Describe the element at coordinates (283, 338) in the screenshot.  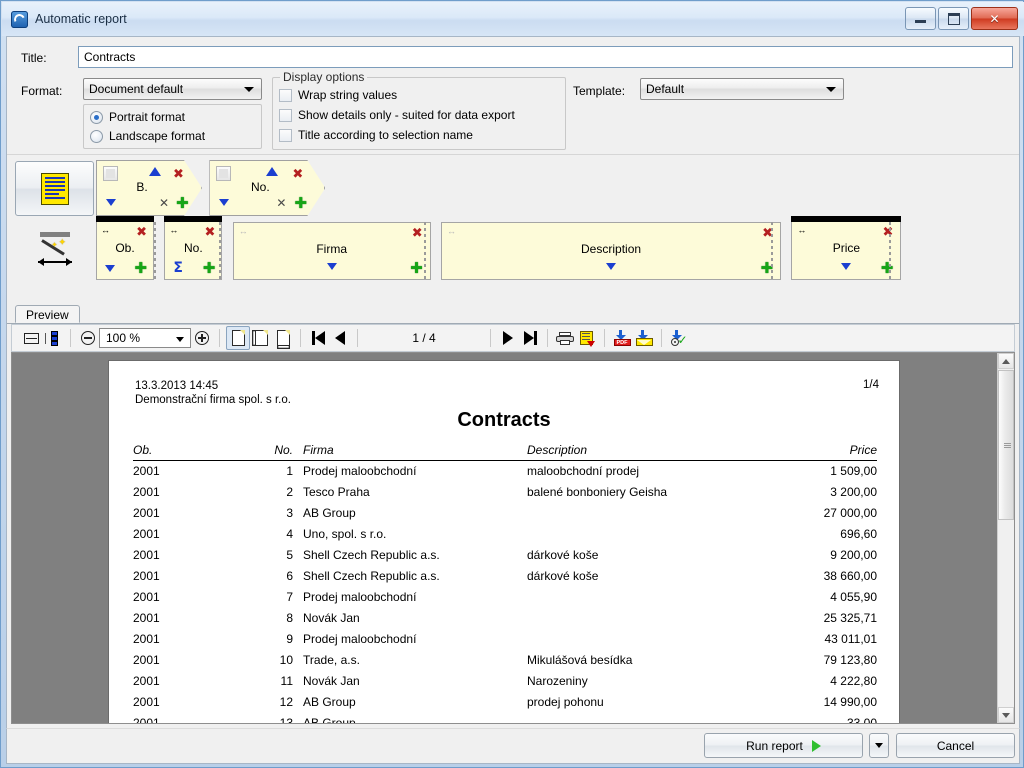
I see `continuous-page-button` at that location.